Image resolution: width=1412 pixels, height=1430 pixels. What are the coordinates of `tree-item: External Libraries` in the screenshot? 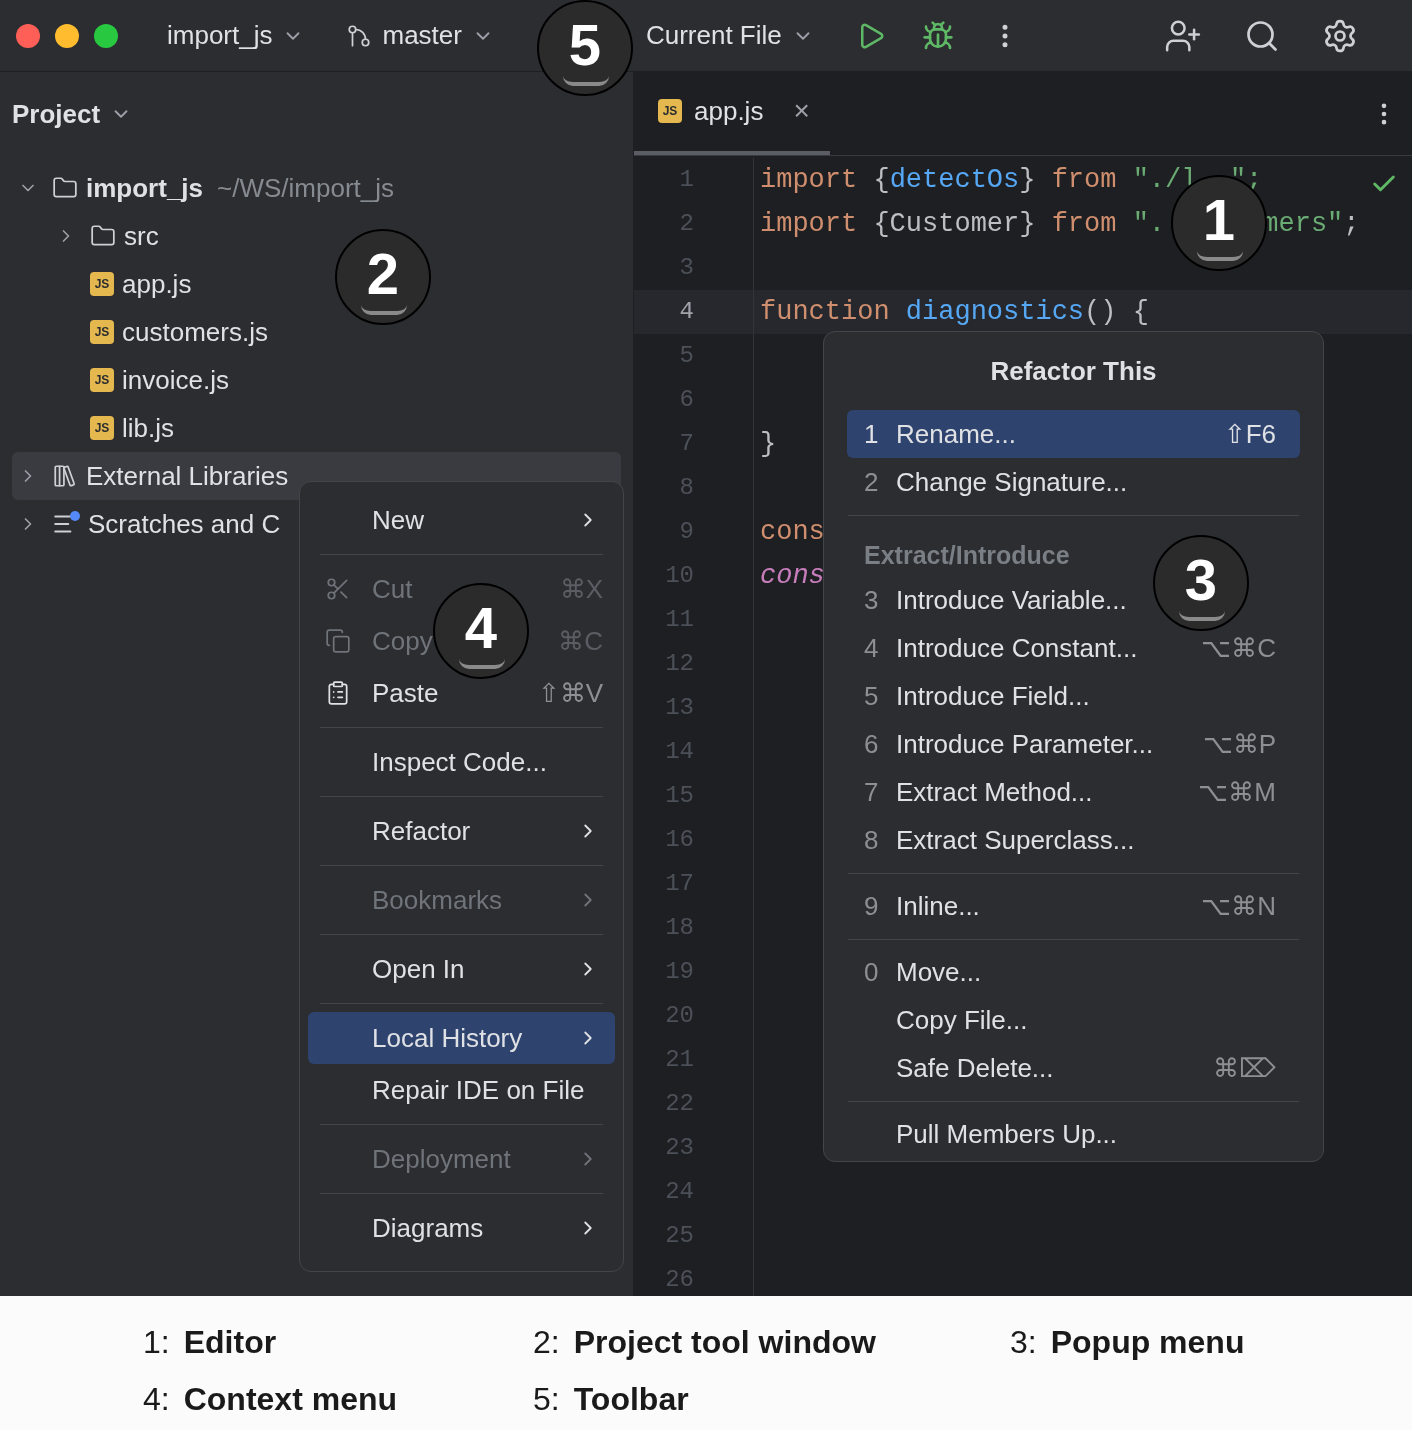 It's located at (187, 476).